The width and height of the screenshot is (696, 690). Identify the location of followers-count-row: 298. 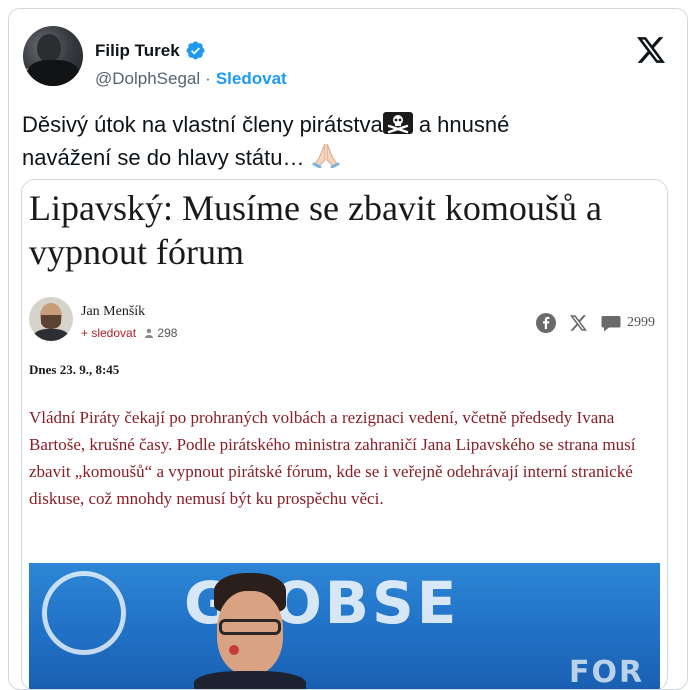
(160, 333).